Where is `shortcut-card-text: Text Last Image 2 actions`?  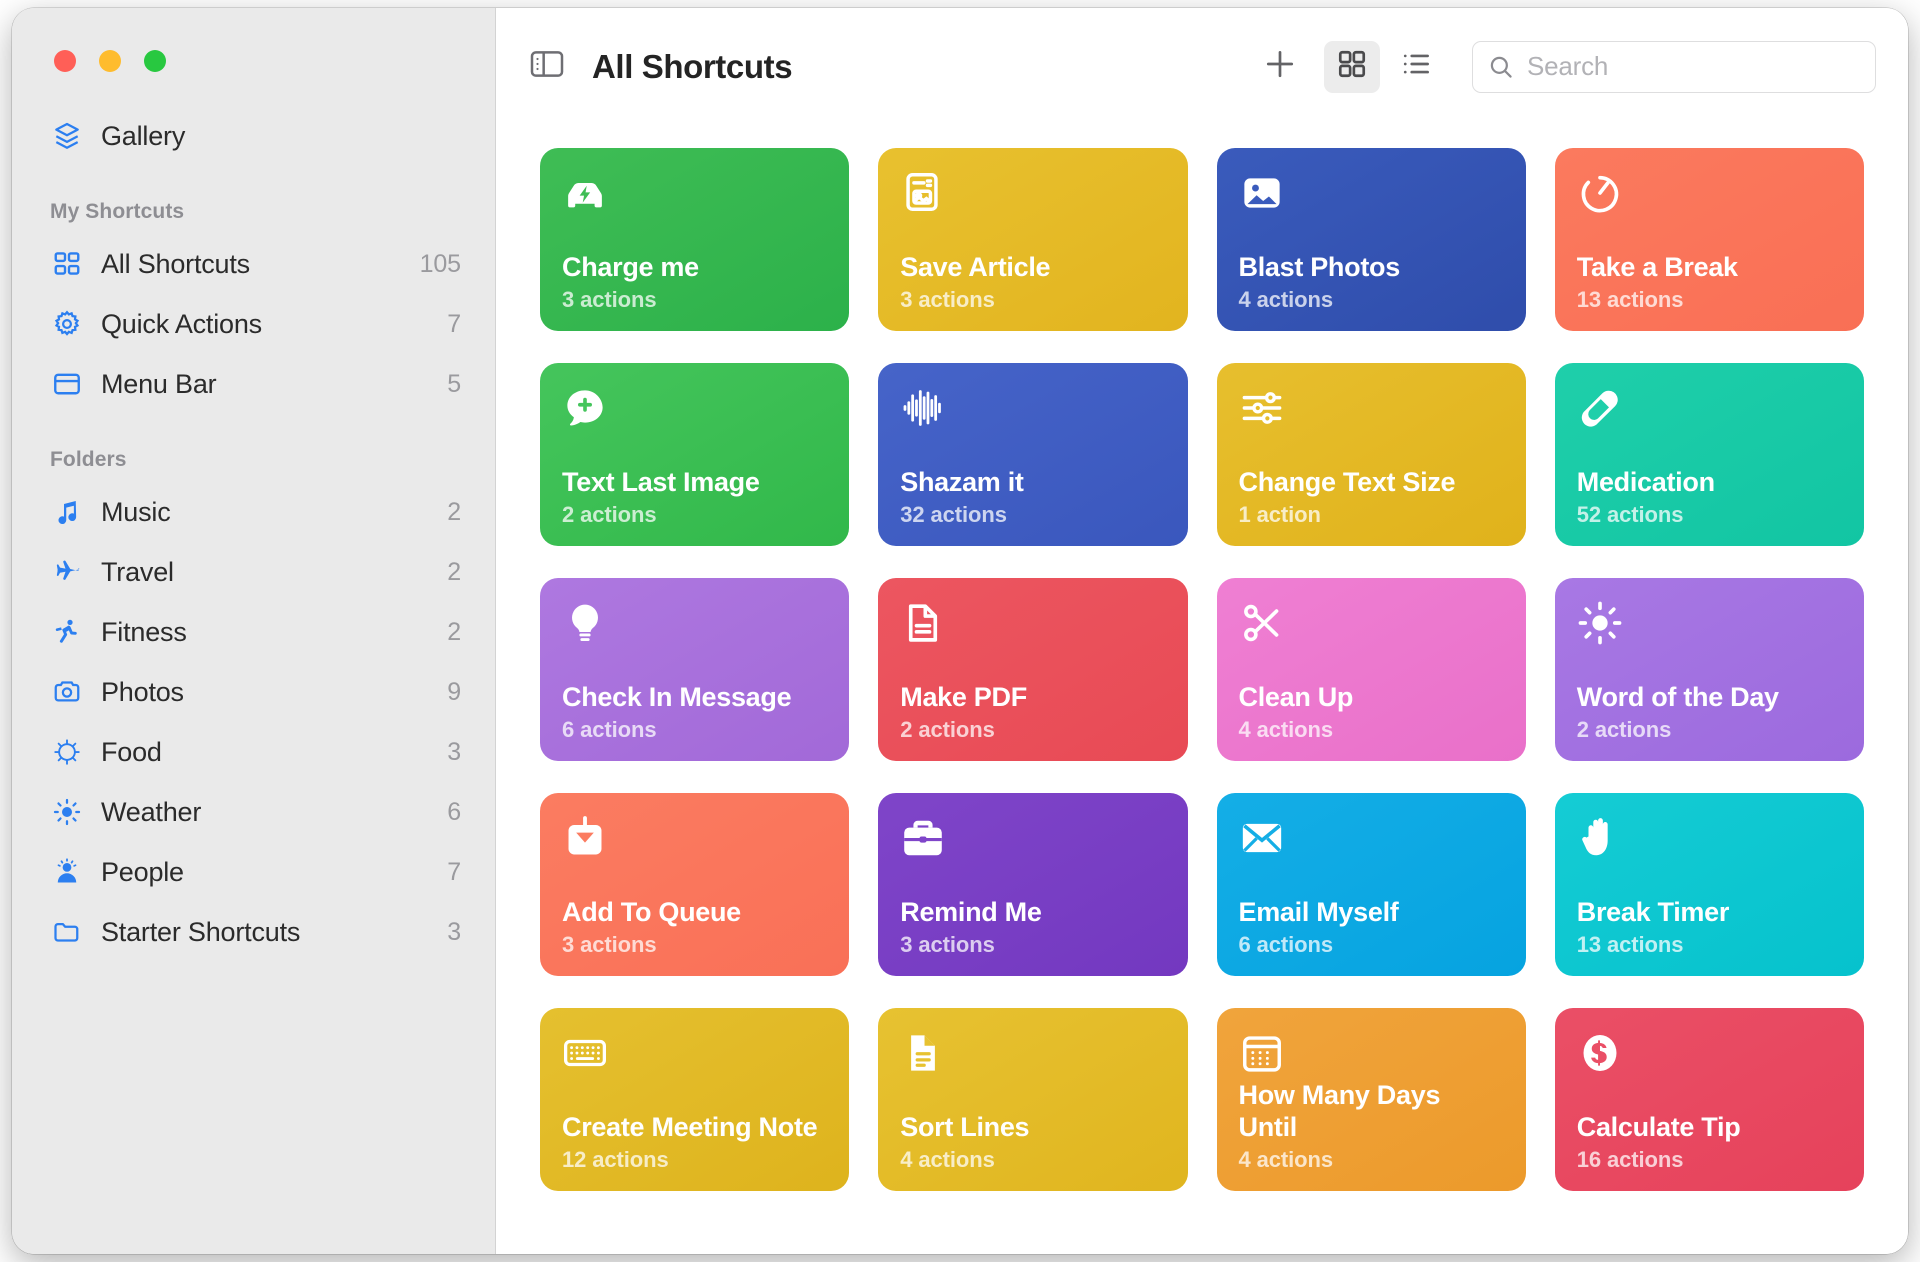
shortcut-card-text: Text Last Image 2 actions is located at coordinates (694, 497).